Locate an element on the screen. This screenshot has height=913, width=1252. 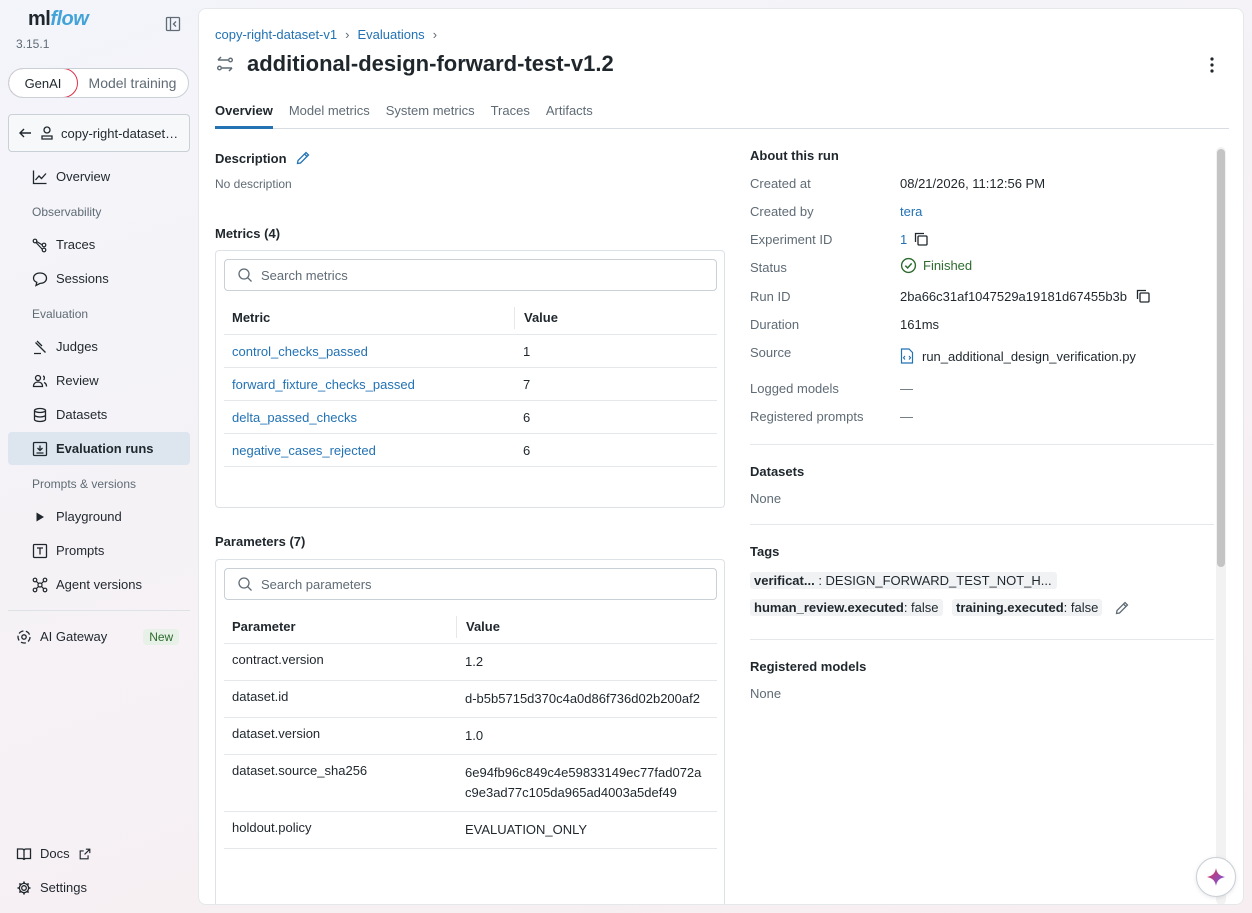
table-row: dataset.version 1.0 is located at coordinates (470, 736).